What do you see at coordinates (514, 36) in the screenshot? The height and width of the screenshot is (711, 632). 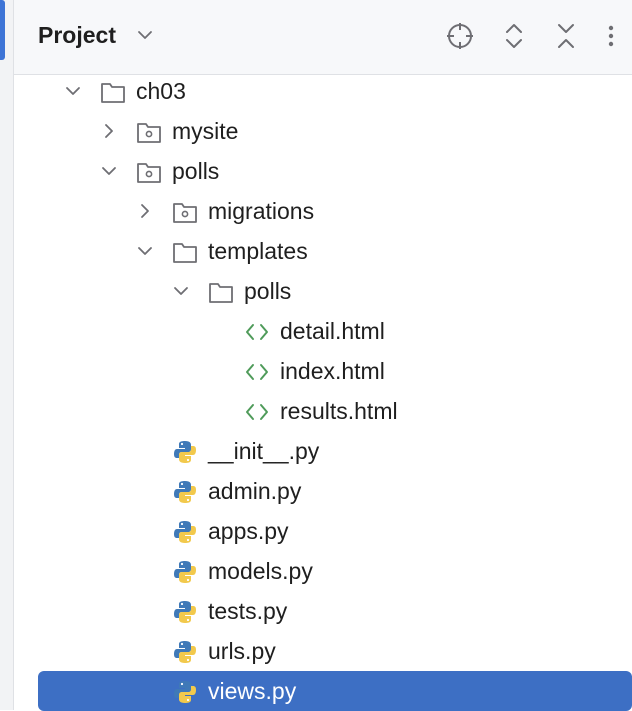 I see `expand-all-icon` at bounding box center [514, 36].